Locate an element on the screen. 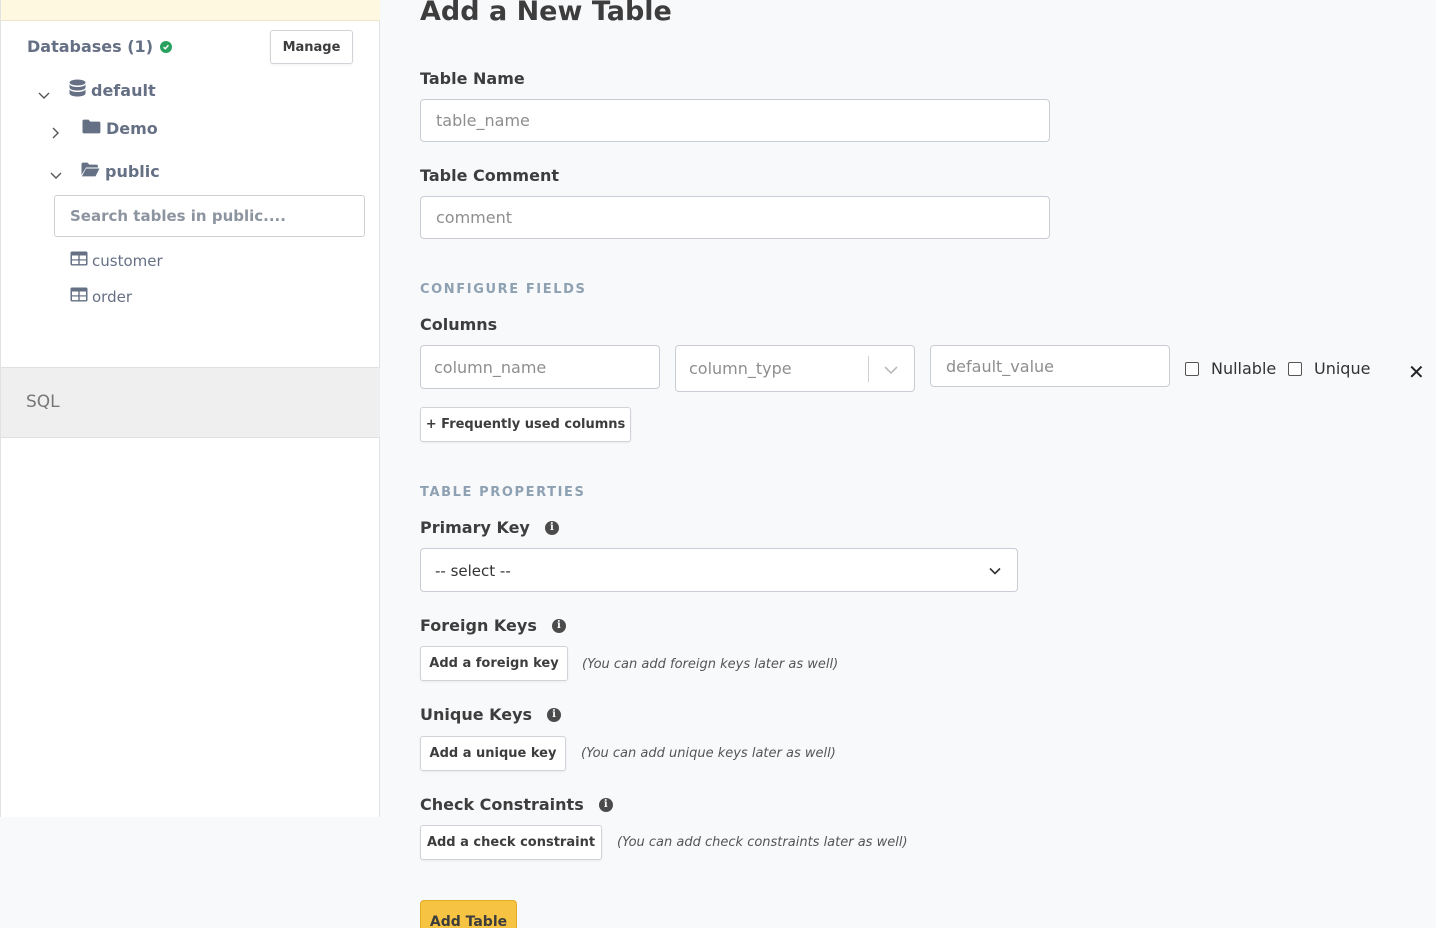 The width and height of the screenshot is (1436, 928). folder-open-icon is located at coordinates (90, 171).